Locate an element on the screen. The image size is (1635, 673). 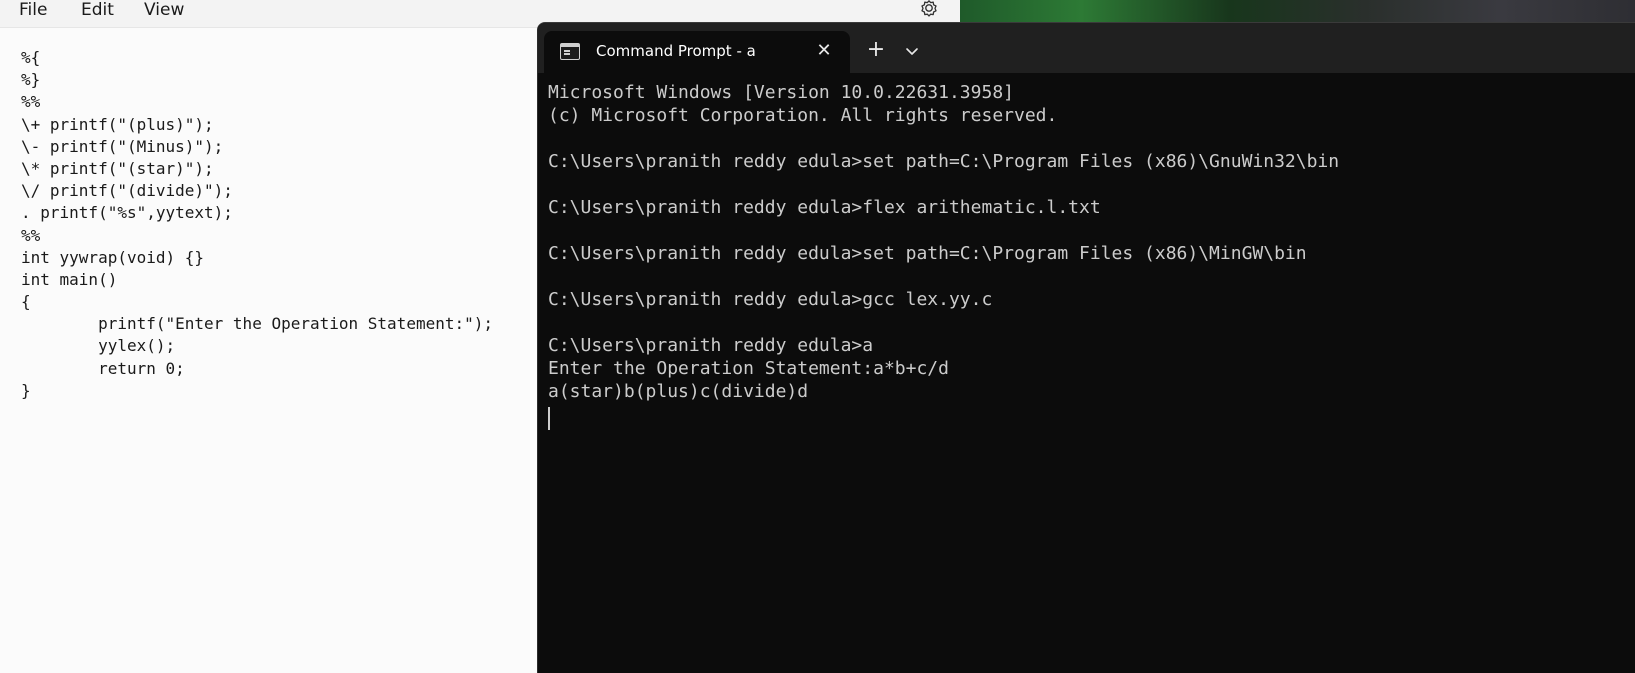
console-line: C:\Users\pranith reddy edula>a is located at coordinates (711, 345).